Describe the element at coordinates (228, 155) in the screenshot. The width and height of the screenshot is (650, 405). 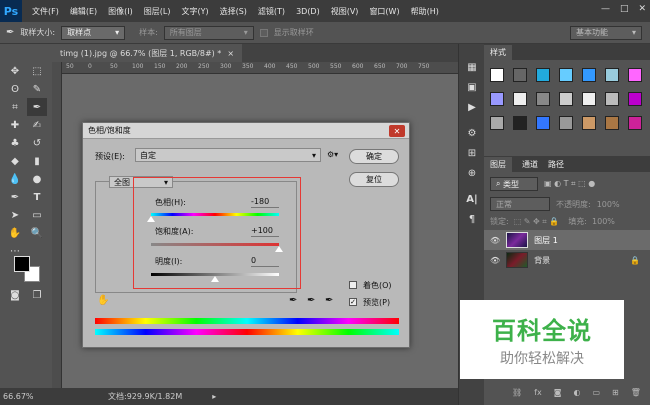
I see `preset-select: 自定 ▾` at that location.